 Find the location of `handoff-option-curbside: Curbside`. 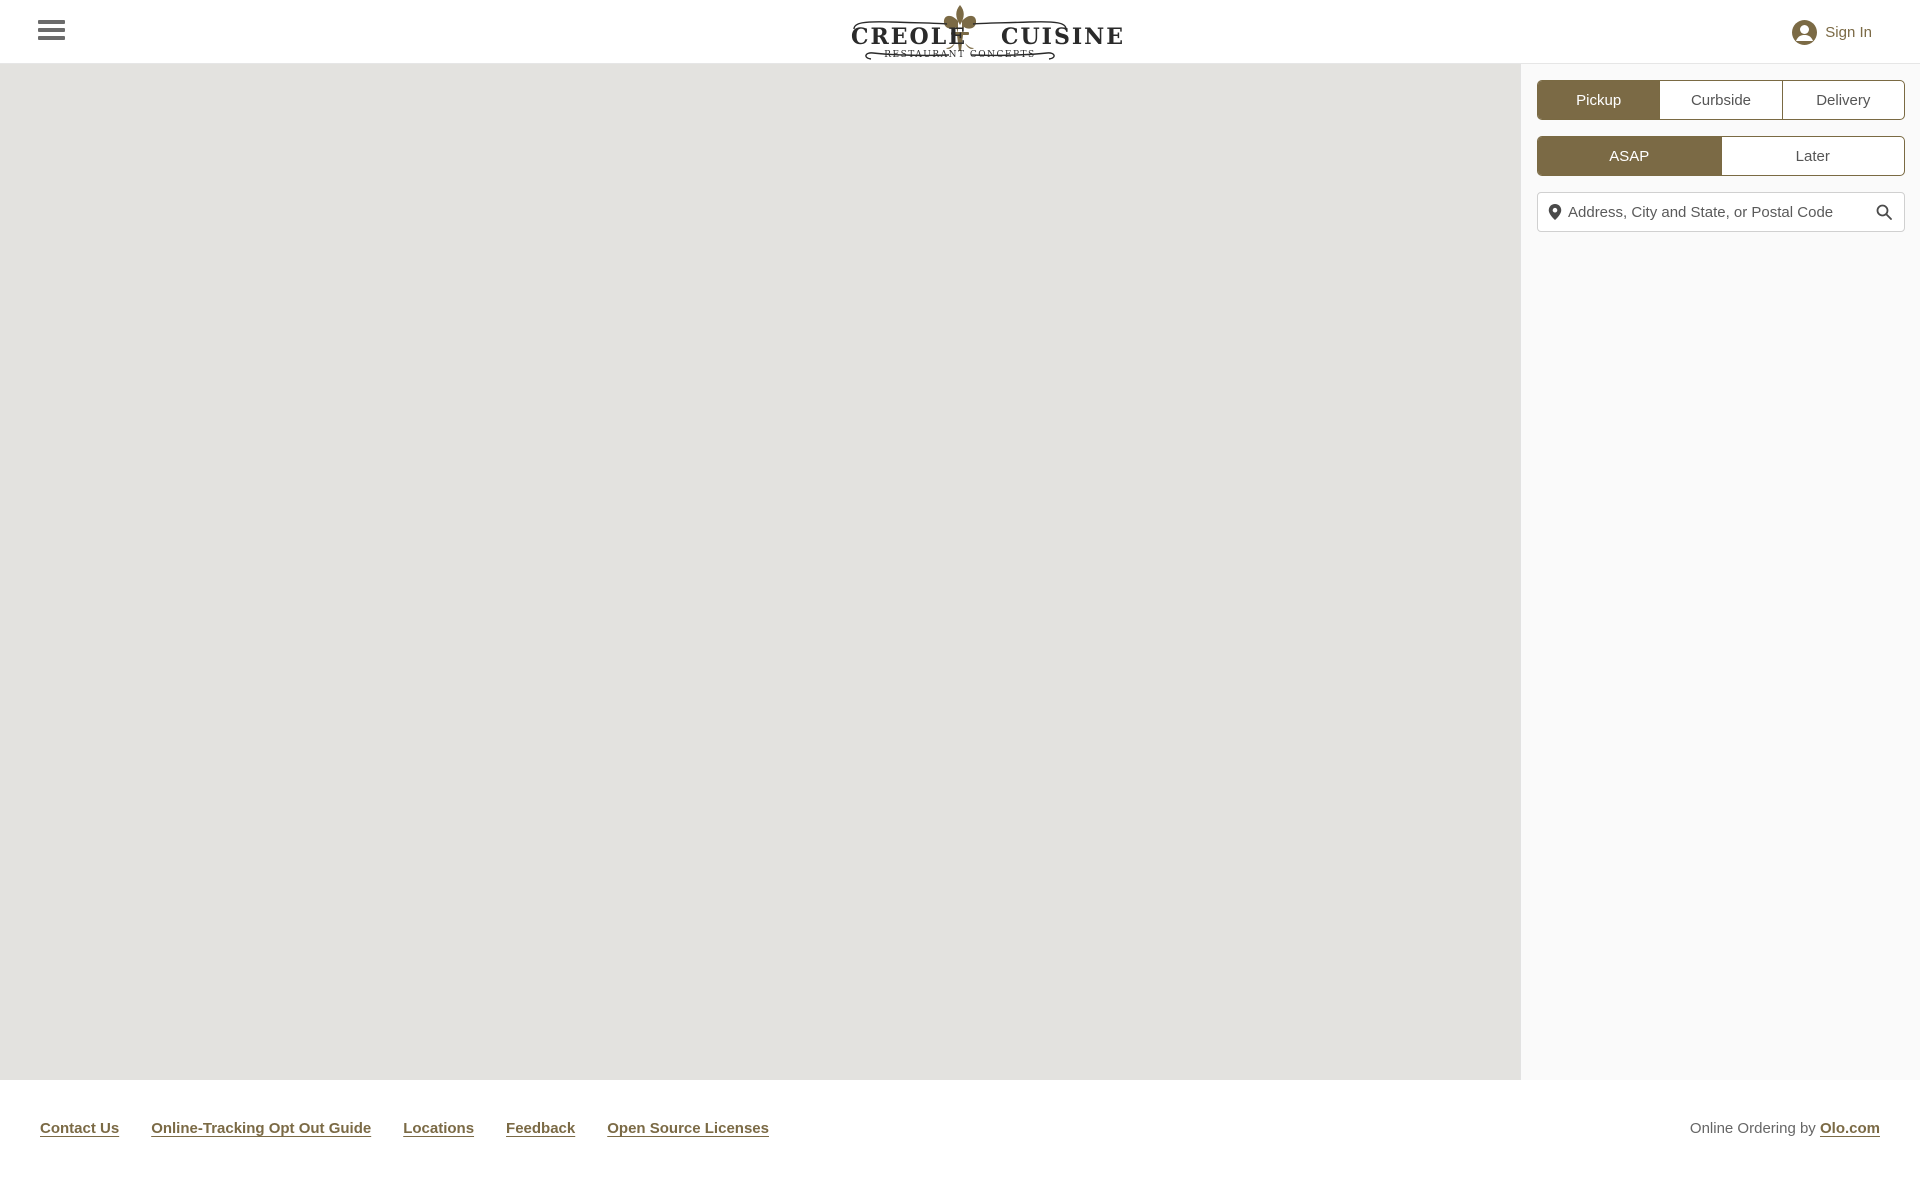

handoff-option-curbside: Curbside is located at coordinates (1720, 100).